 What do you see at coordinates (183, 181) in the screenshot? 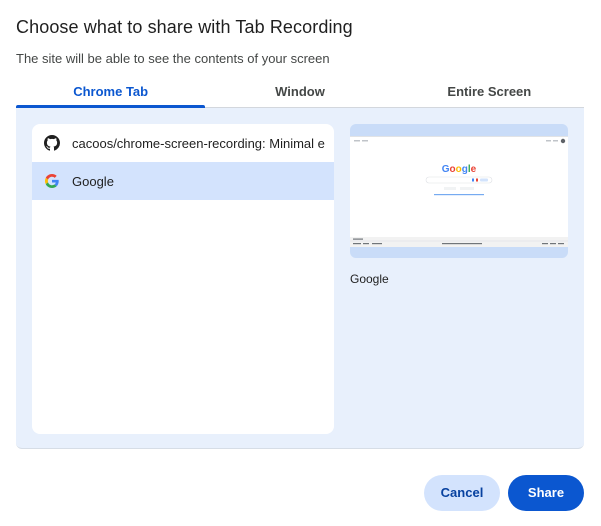
I see `list-item-google: Google` at bounding box center [183, 181].